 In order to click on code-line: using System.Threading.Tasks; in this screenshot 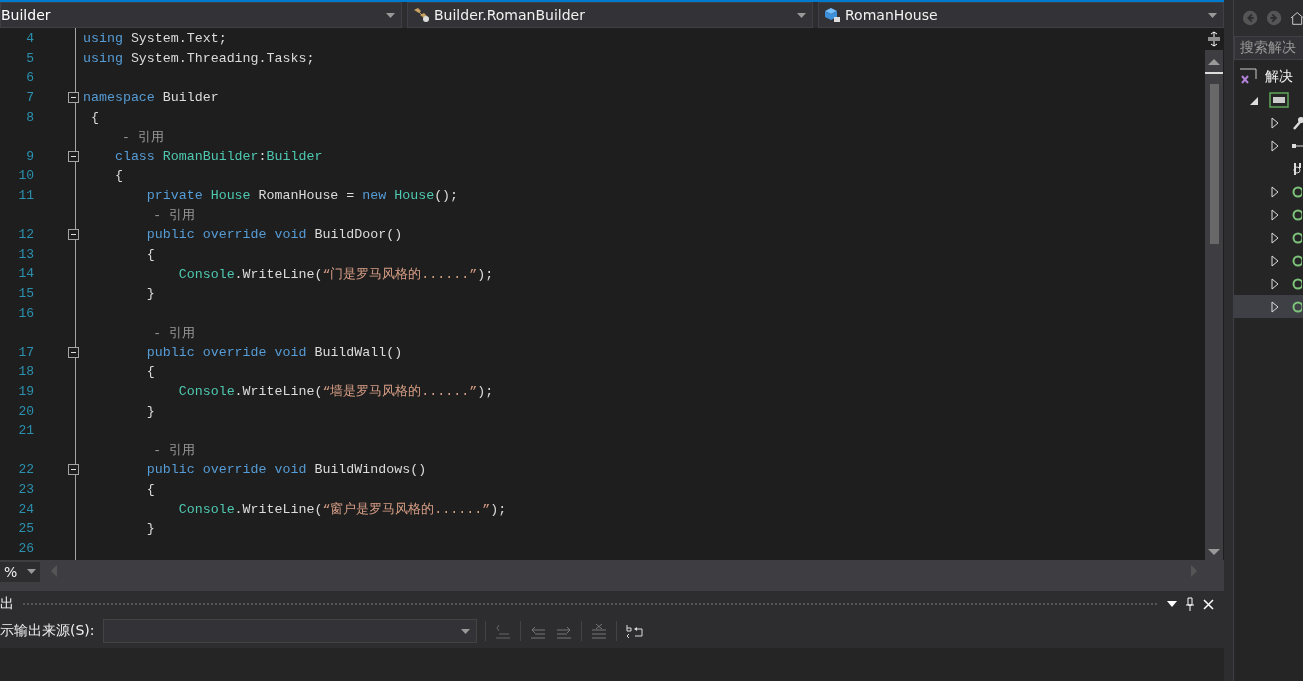, I will do `click(199, 58)`.